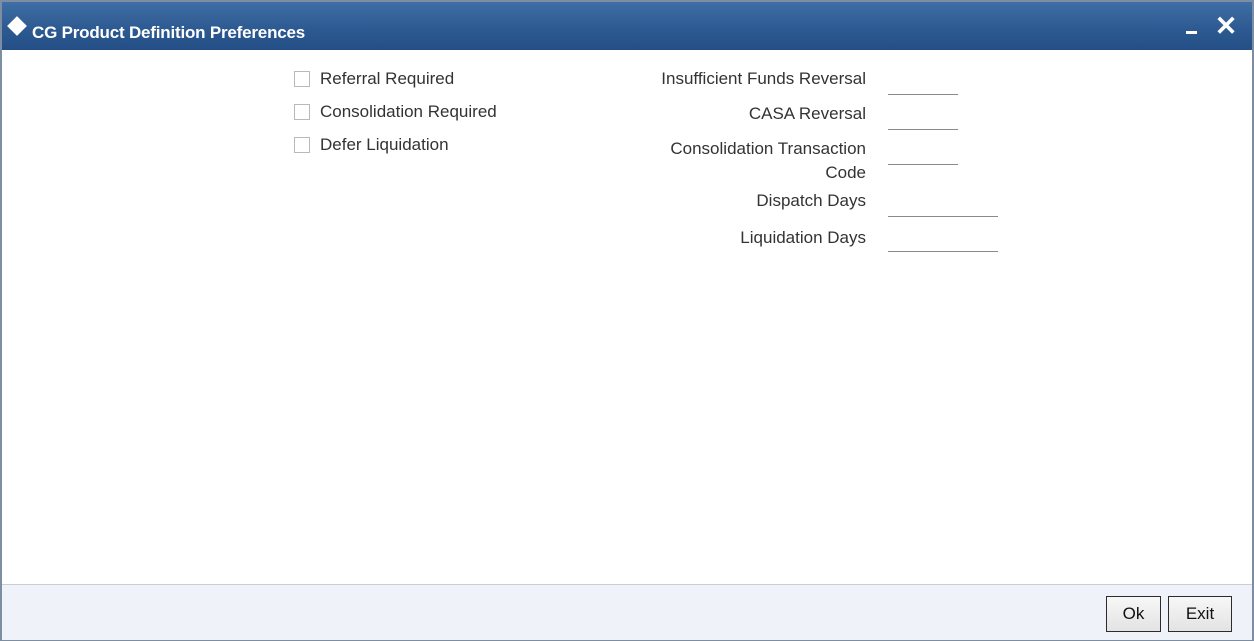  I want to click on insufficient-funds-reversal-label: Insufficient Funds Reversal, so click(763, 78).